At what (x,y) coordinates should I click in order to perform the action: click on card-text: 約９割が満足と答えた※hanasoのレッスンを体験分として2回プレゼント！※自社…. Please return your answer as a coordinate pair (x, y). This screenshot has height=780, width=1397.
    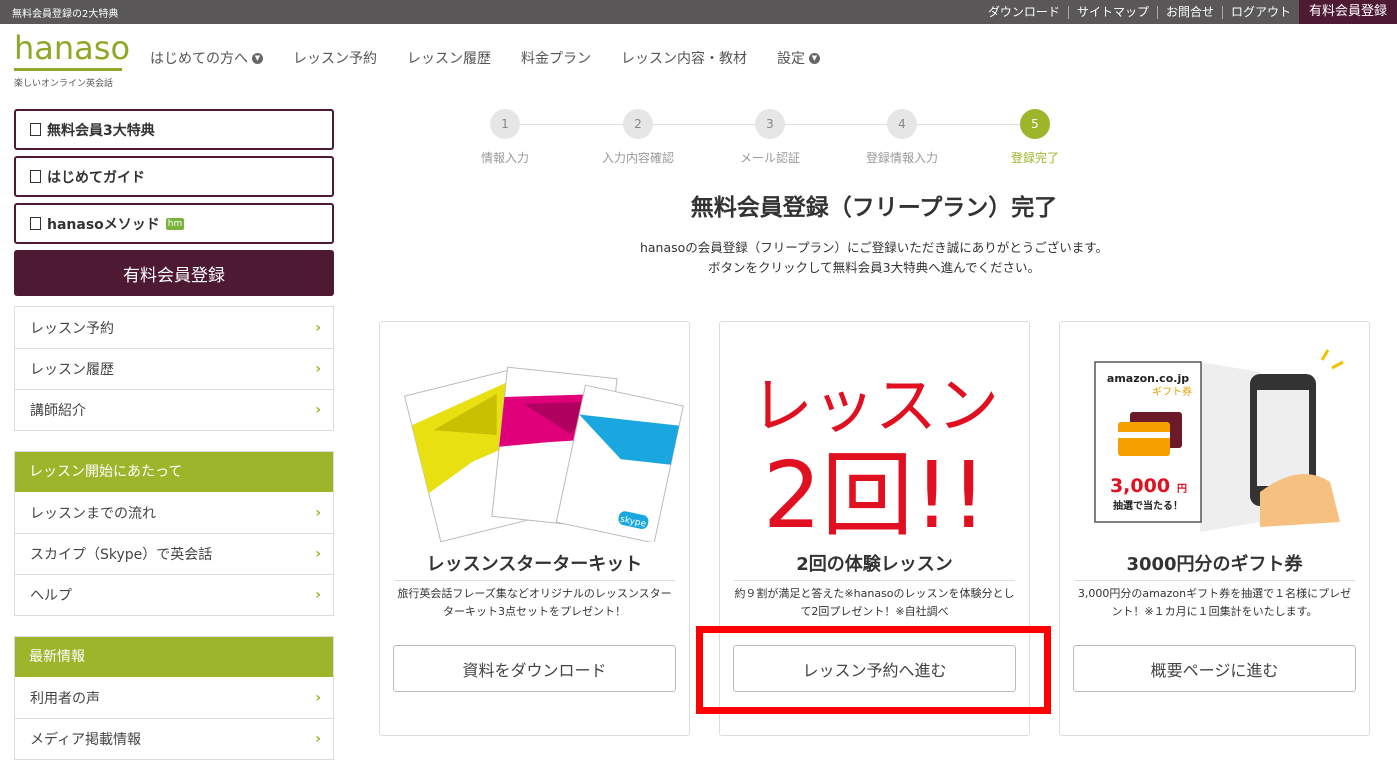
    Looking at the image, I should click on (874, 602).